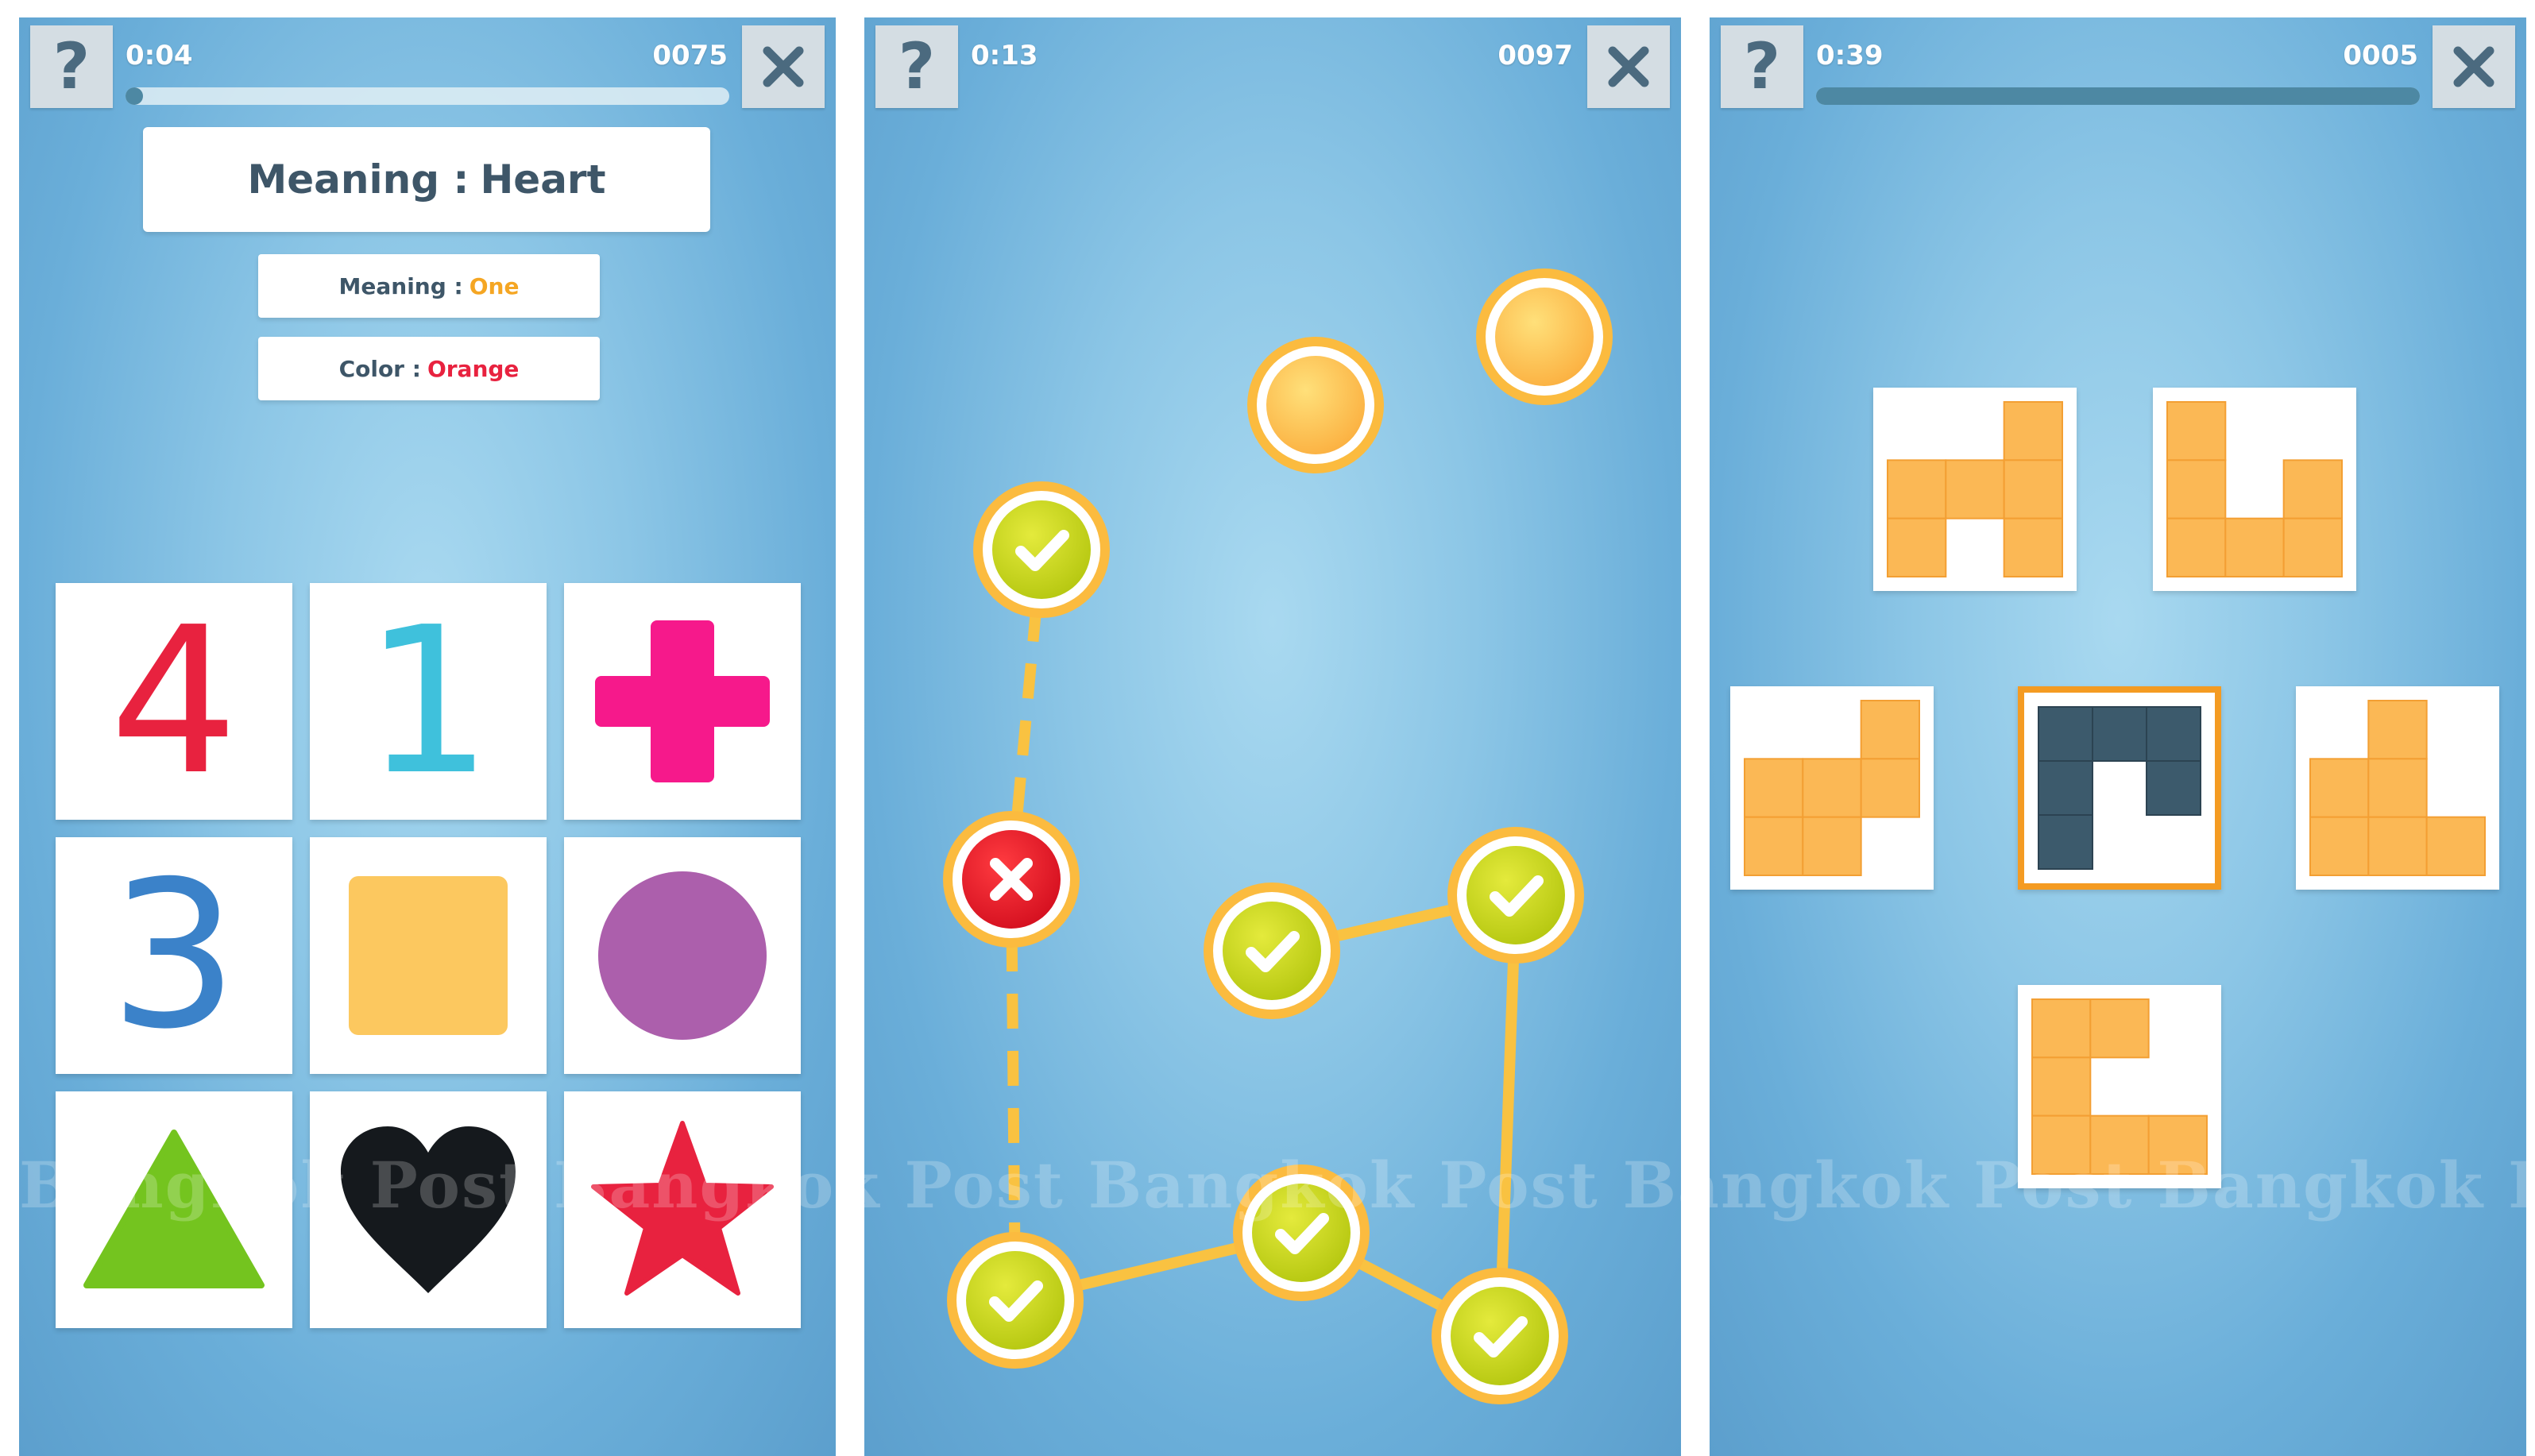 This screenshot has height=1456, width=2535. I want to click on color-clue-value: Orange, so click(473, 368).